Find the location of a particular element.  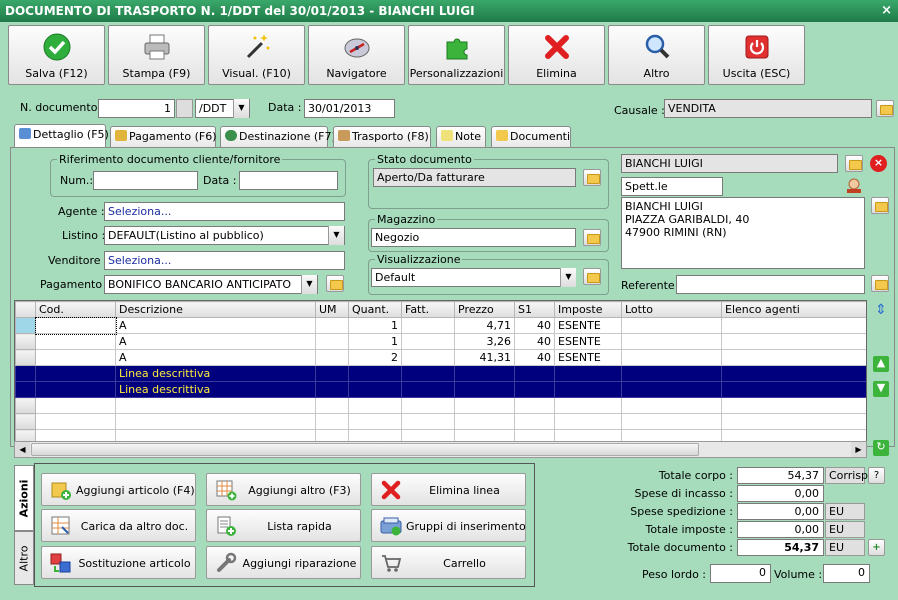

table-row: A 2 41,31 40 ESENTE is located at coordinates (440, 357).